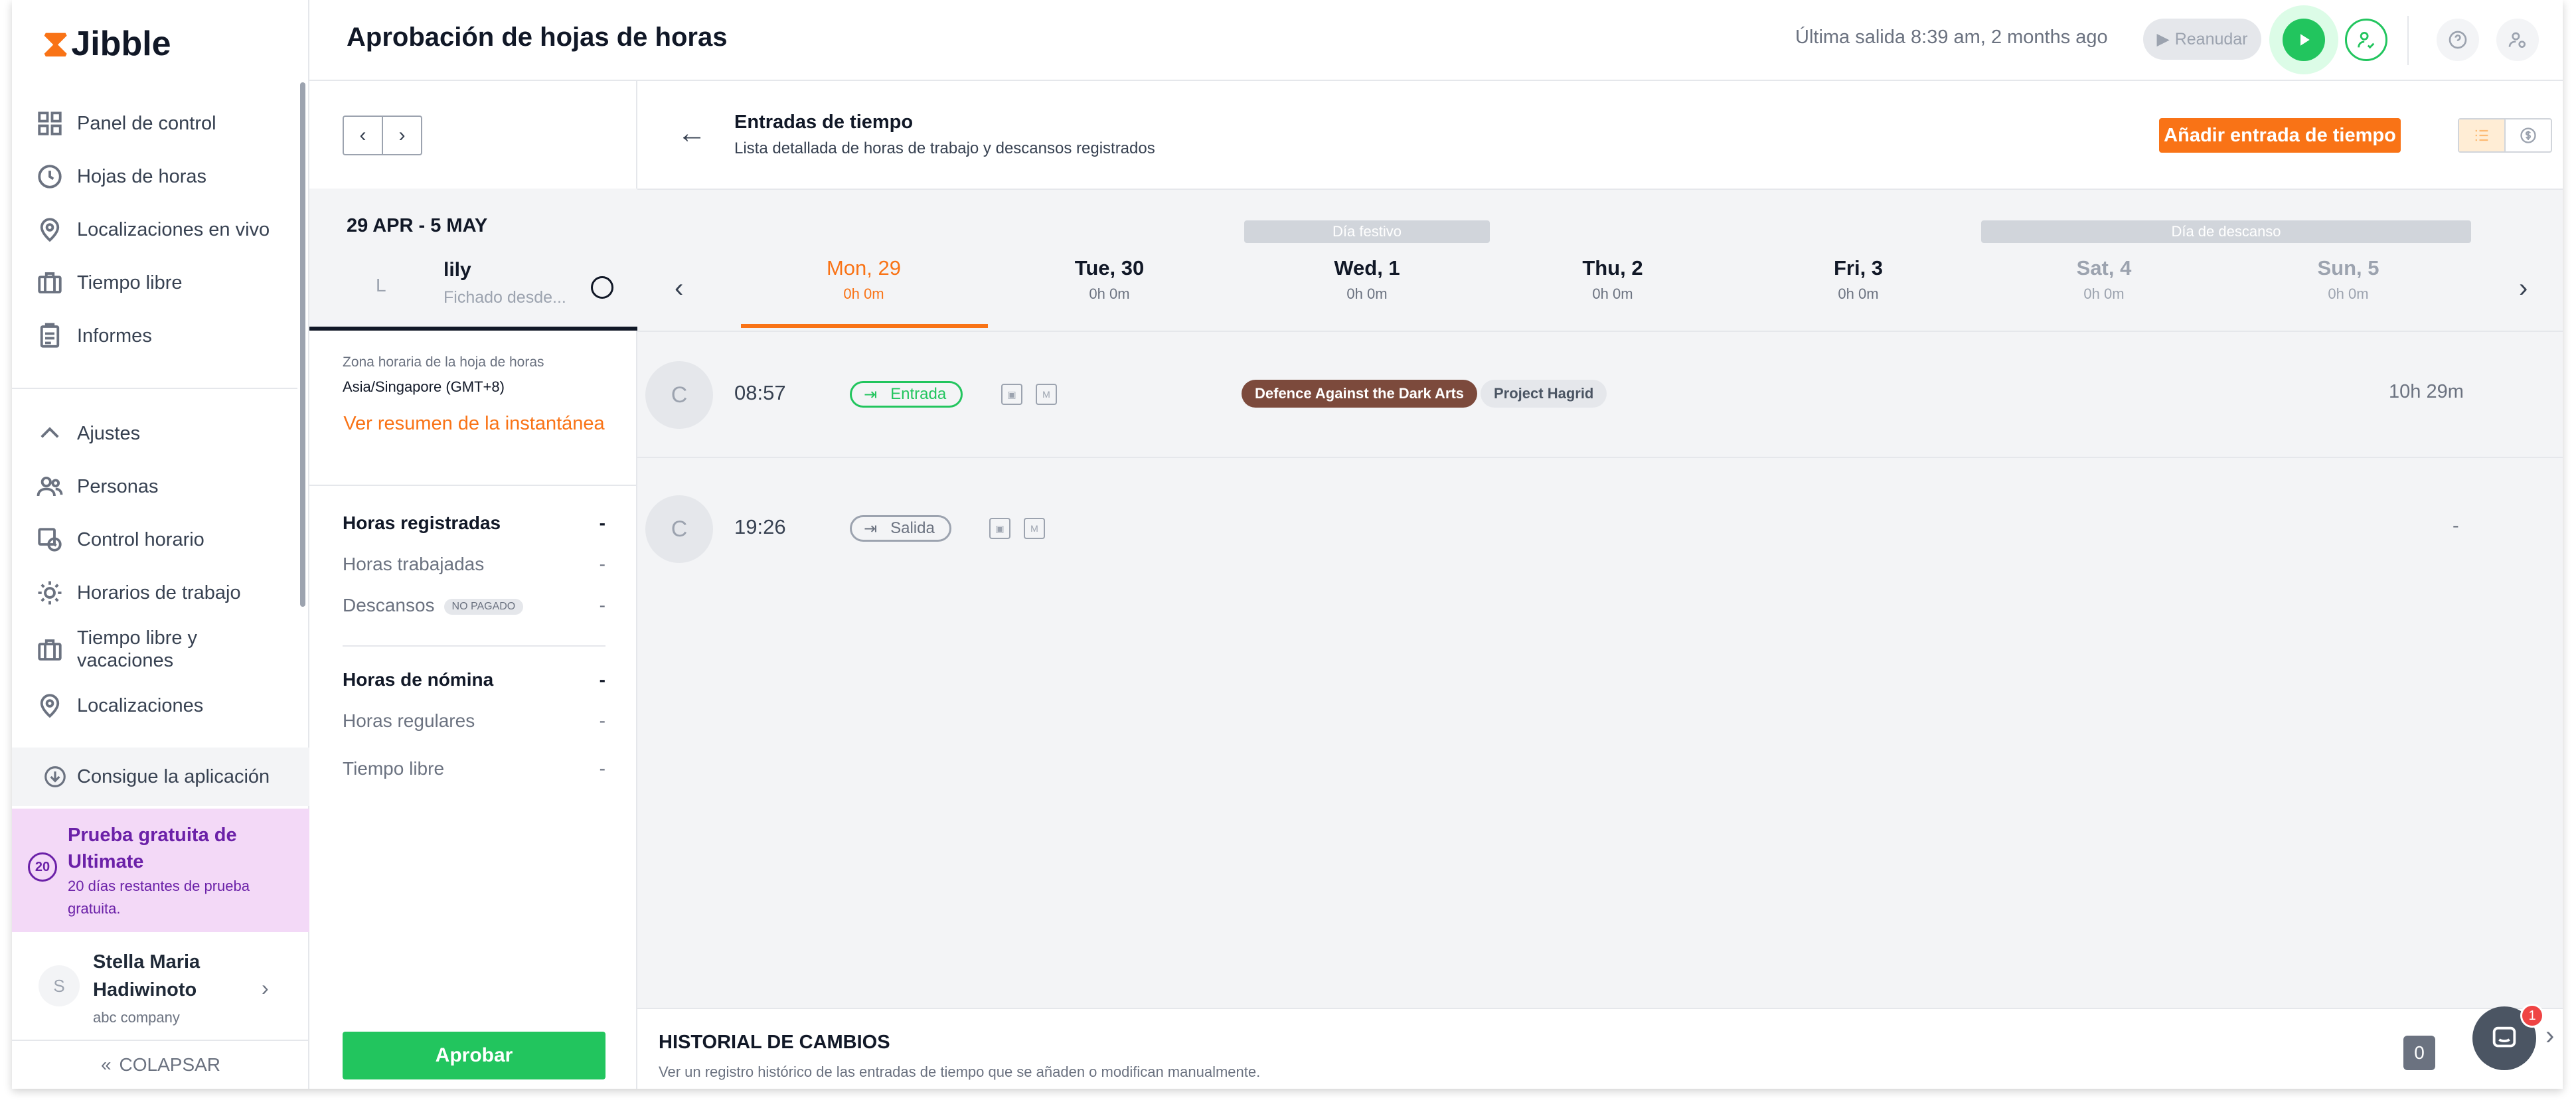 The width and height of the screenshot is (2576, 1110). Describe the element at coordinates (864, 279) in the screenshot. I see `day-tab: Mon, 29 0h 0m` at that location.